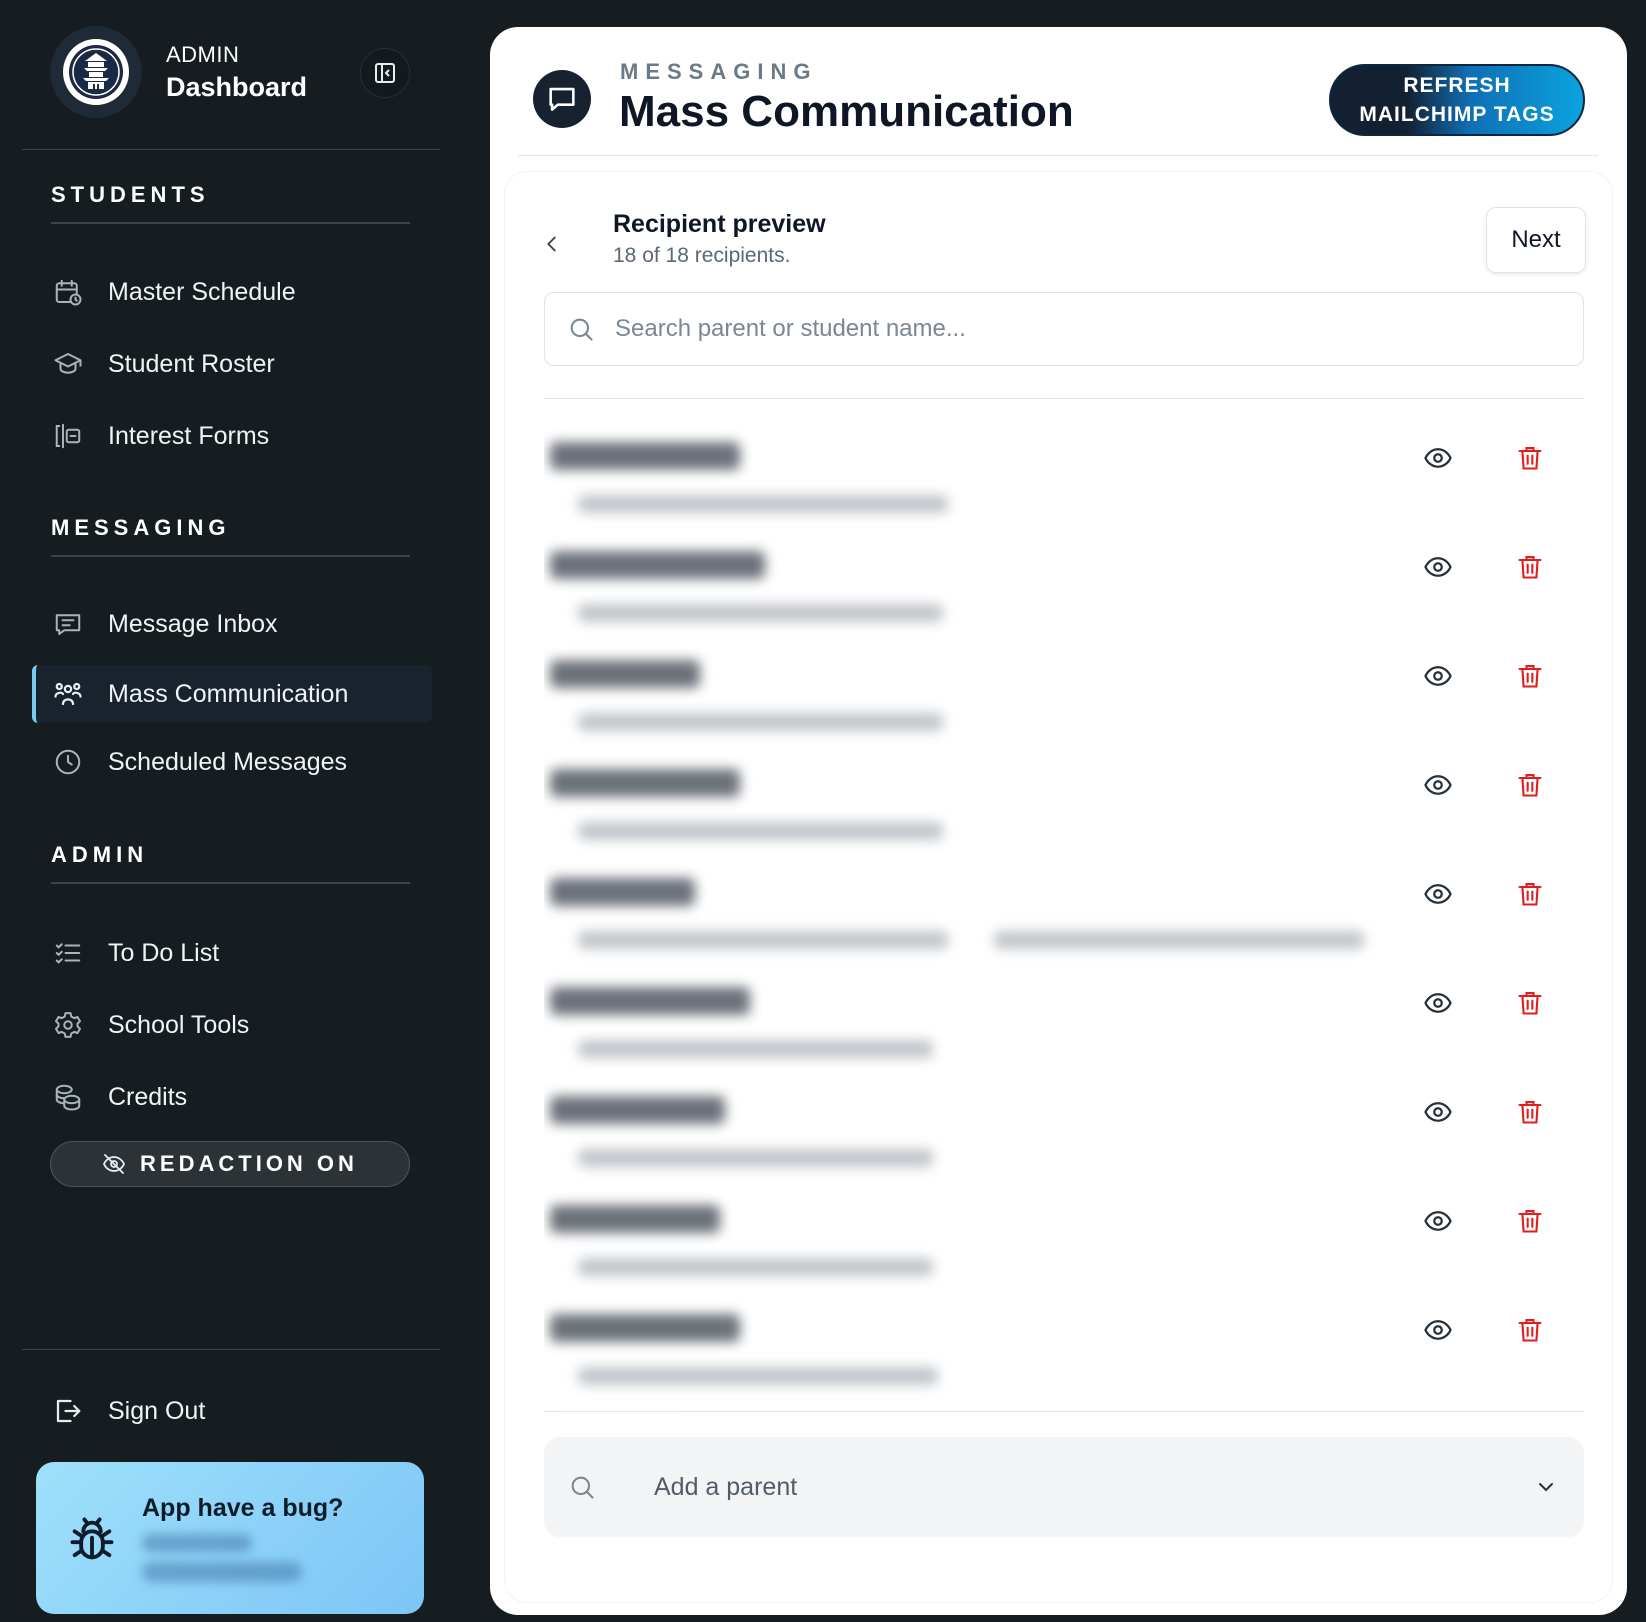 This screenshot has width=1646, height=1622. What do you see at coordinates (552, 244) in the screenshot?
I see `back-button` at bounding box center [552, 244].